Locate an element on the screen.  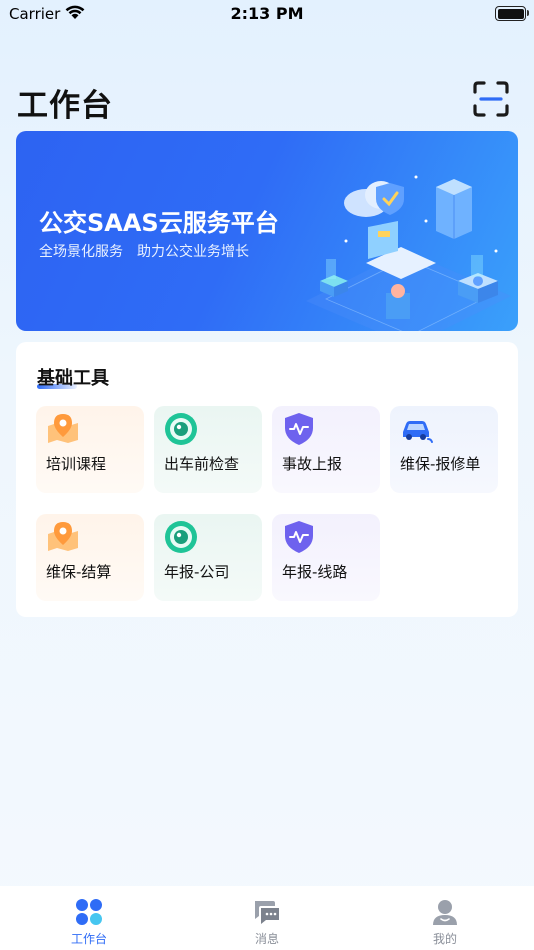
tool-training-course: 培训课程 is located at coordinates (90, 449).